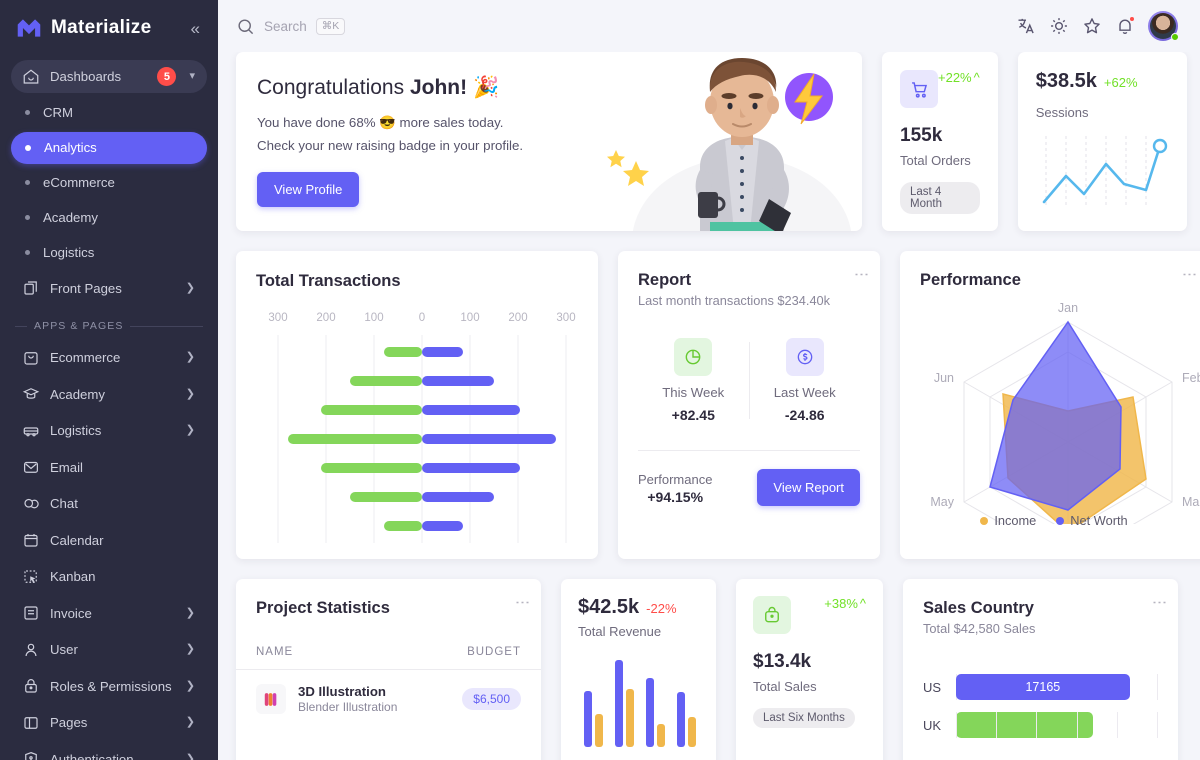 The image size is (1200, 760). Describe the element at coordinates (109, 183) in the screenshot. I see `sidebar-item-ecommerce: eCommerce` at that location.